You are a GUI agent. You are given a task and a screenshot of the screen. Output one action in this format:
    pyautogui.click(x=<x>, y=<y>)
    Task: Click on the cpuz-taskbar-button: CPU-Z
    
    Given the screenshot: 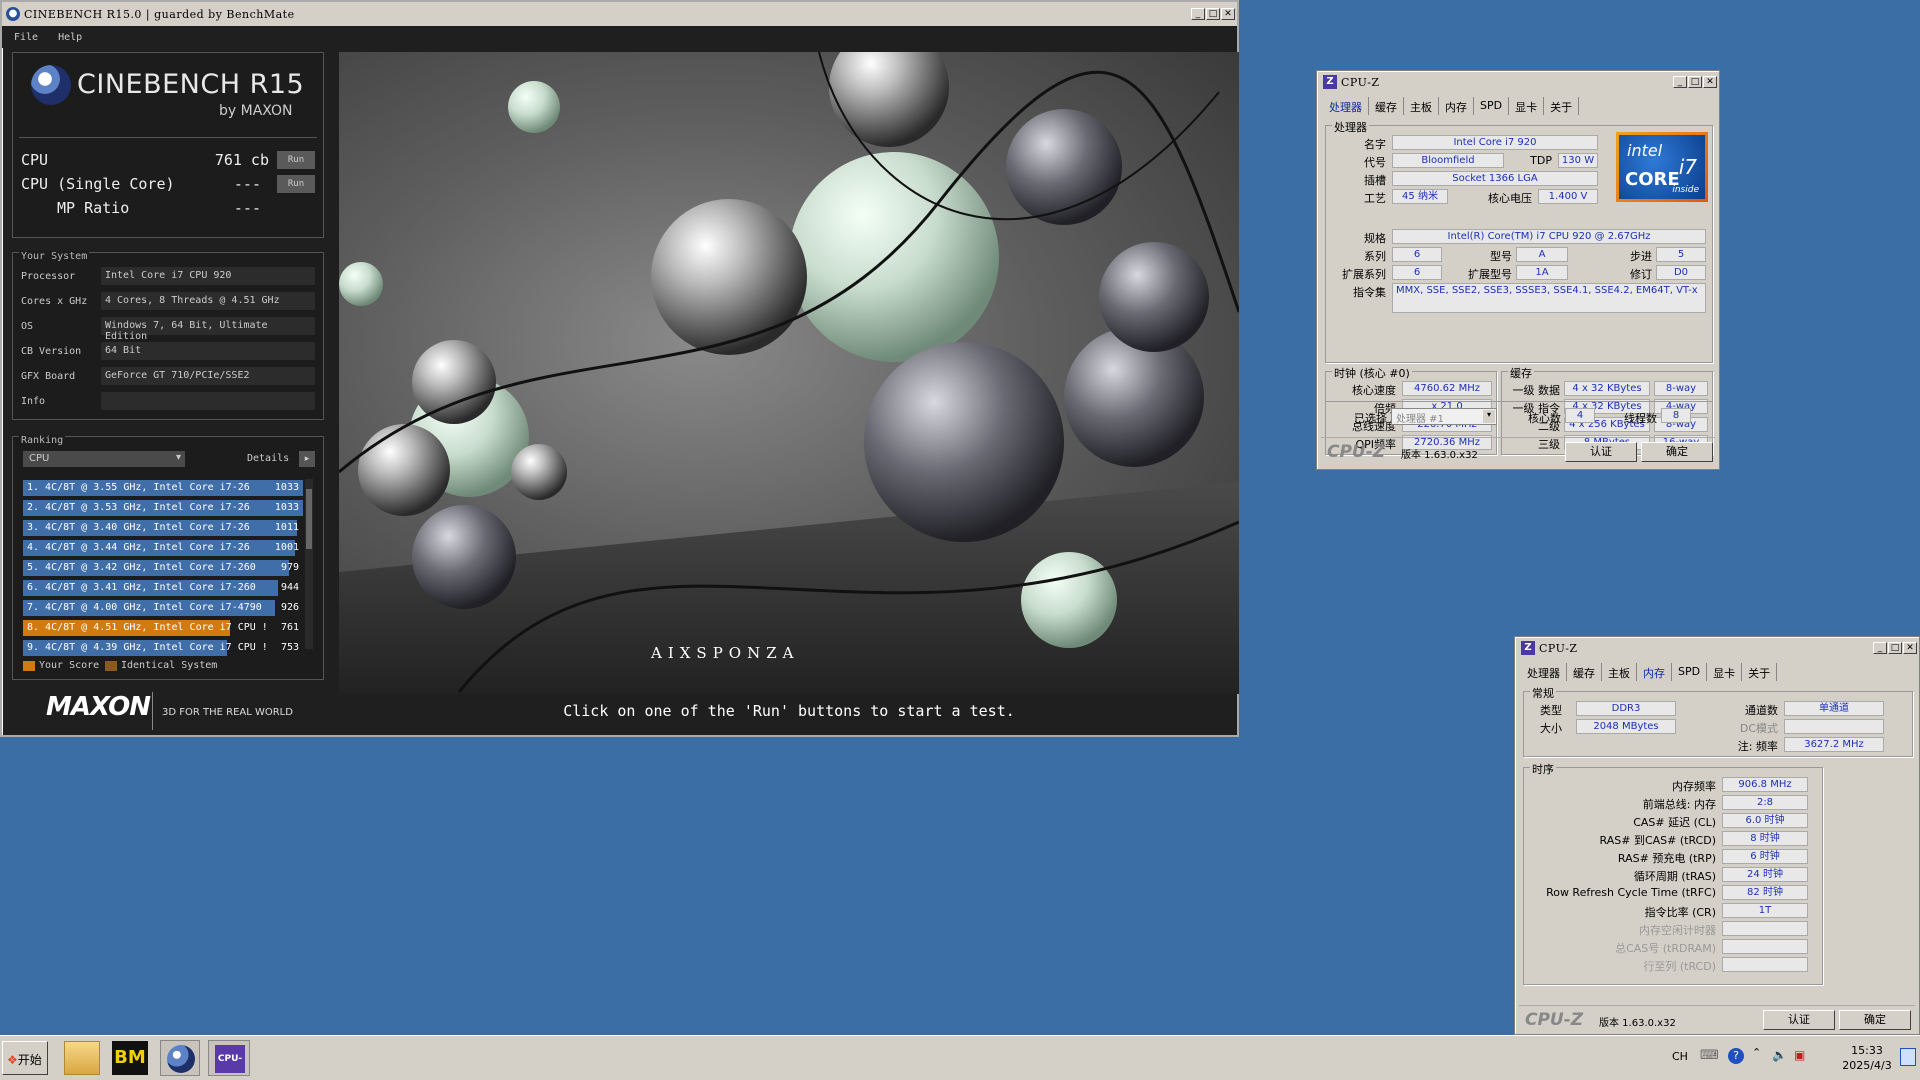 What is the action you would take?
    pyautogui.click(x=229, y=1058)
    